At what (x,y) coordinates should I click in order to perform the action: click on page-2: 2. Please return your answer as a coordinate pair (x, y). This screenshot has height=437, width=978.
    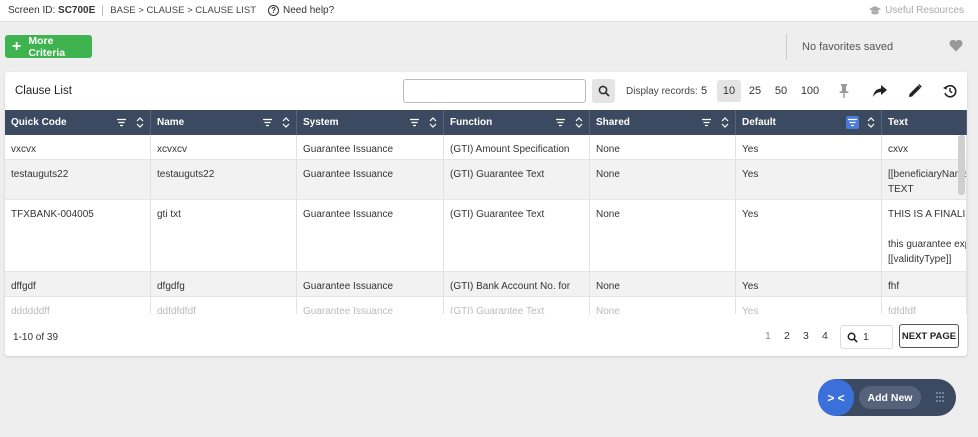
    Looking at the image, I should click on (787, 336).